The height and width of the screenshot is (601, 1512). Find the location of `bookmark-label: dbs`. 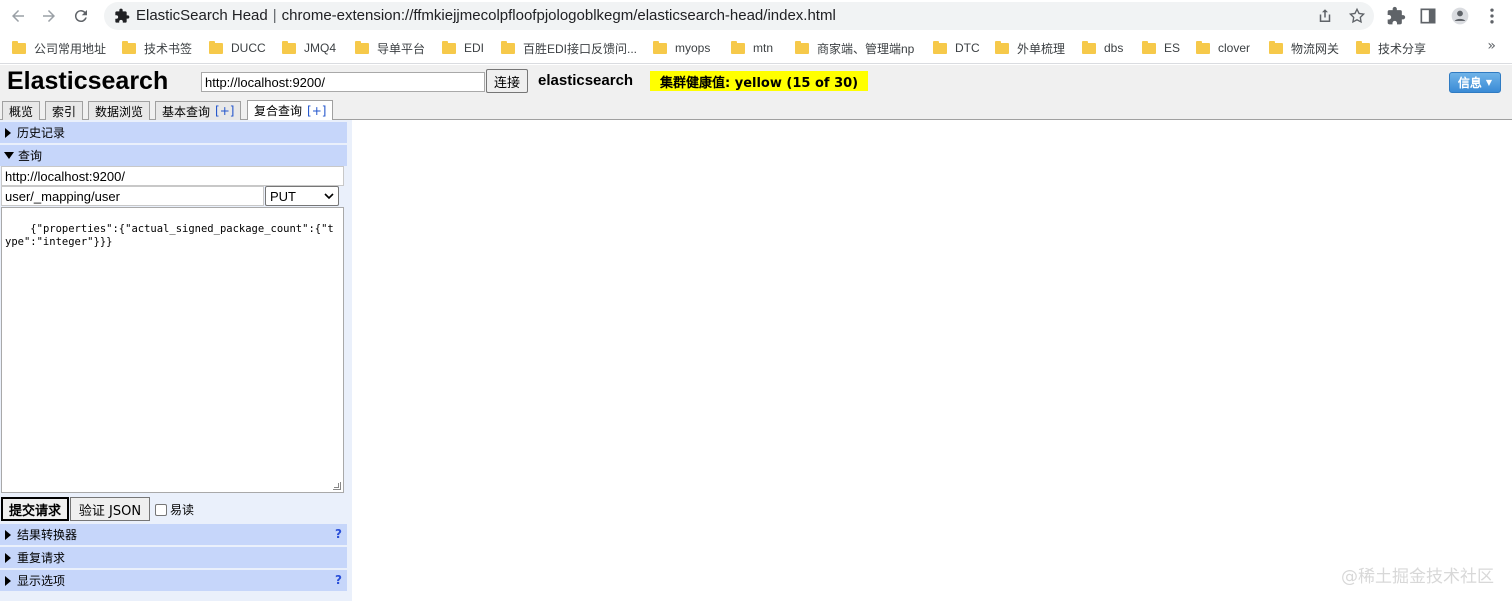

bookmark-label: dbs is located at coordinates (1114, 48).